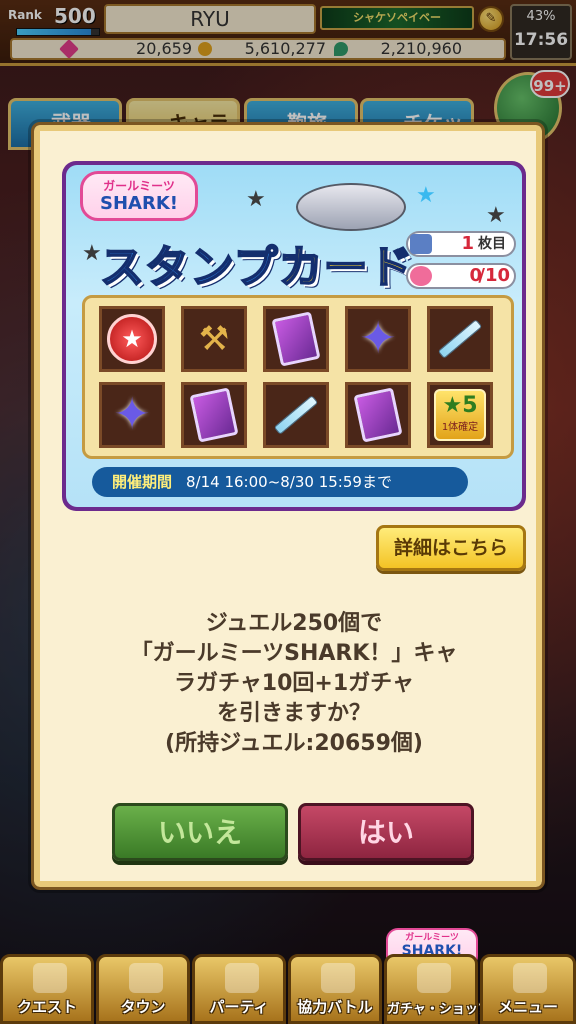  Describe the element at coordinates (460, 405) in the screenshot. I see `five-star-label: ★5` at that location.